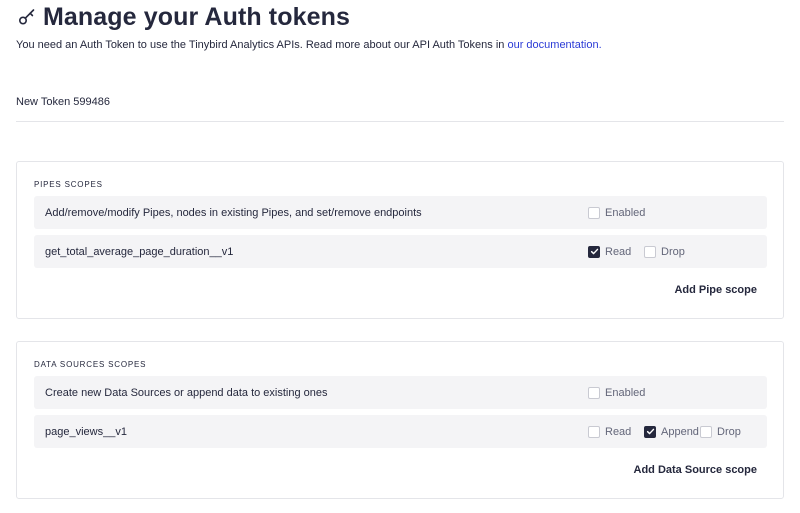 The image size is (800, 513). Describe the element at coordinates (695, 470) in the screenshot. I see `add-data-source-scope-button: Add Data Source scope` at that location.